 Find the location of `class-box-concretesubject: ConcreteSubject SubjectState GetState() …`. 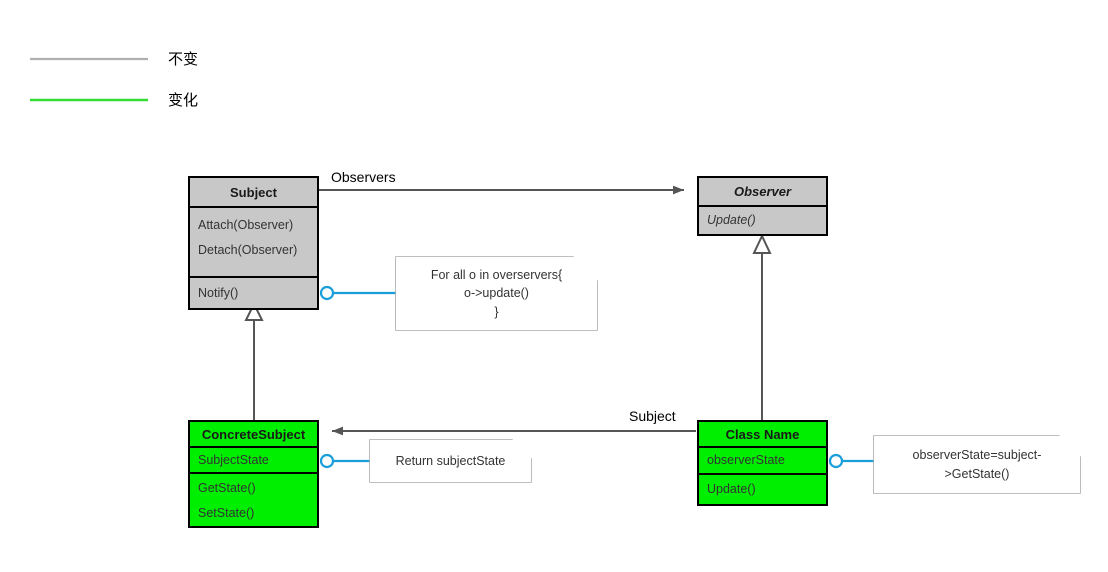

class-box-concretesubject: ConcreteSubject SubjectState GetState() … is located at coordinates (253, 474).